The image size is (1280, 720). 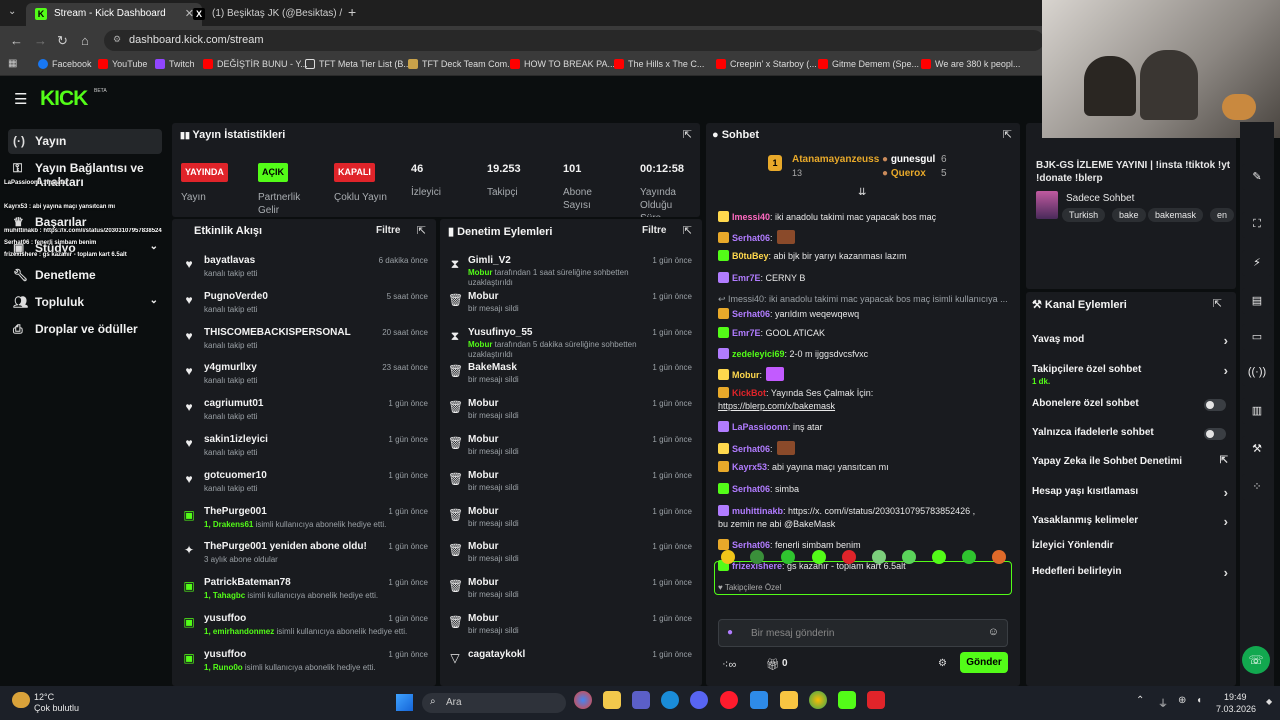 What do you see at coordinates (492, 367) in the screenshot?
I see `moderation-user: BakeMask` at bounding box center [492, 367].